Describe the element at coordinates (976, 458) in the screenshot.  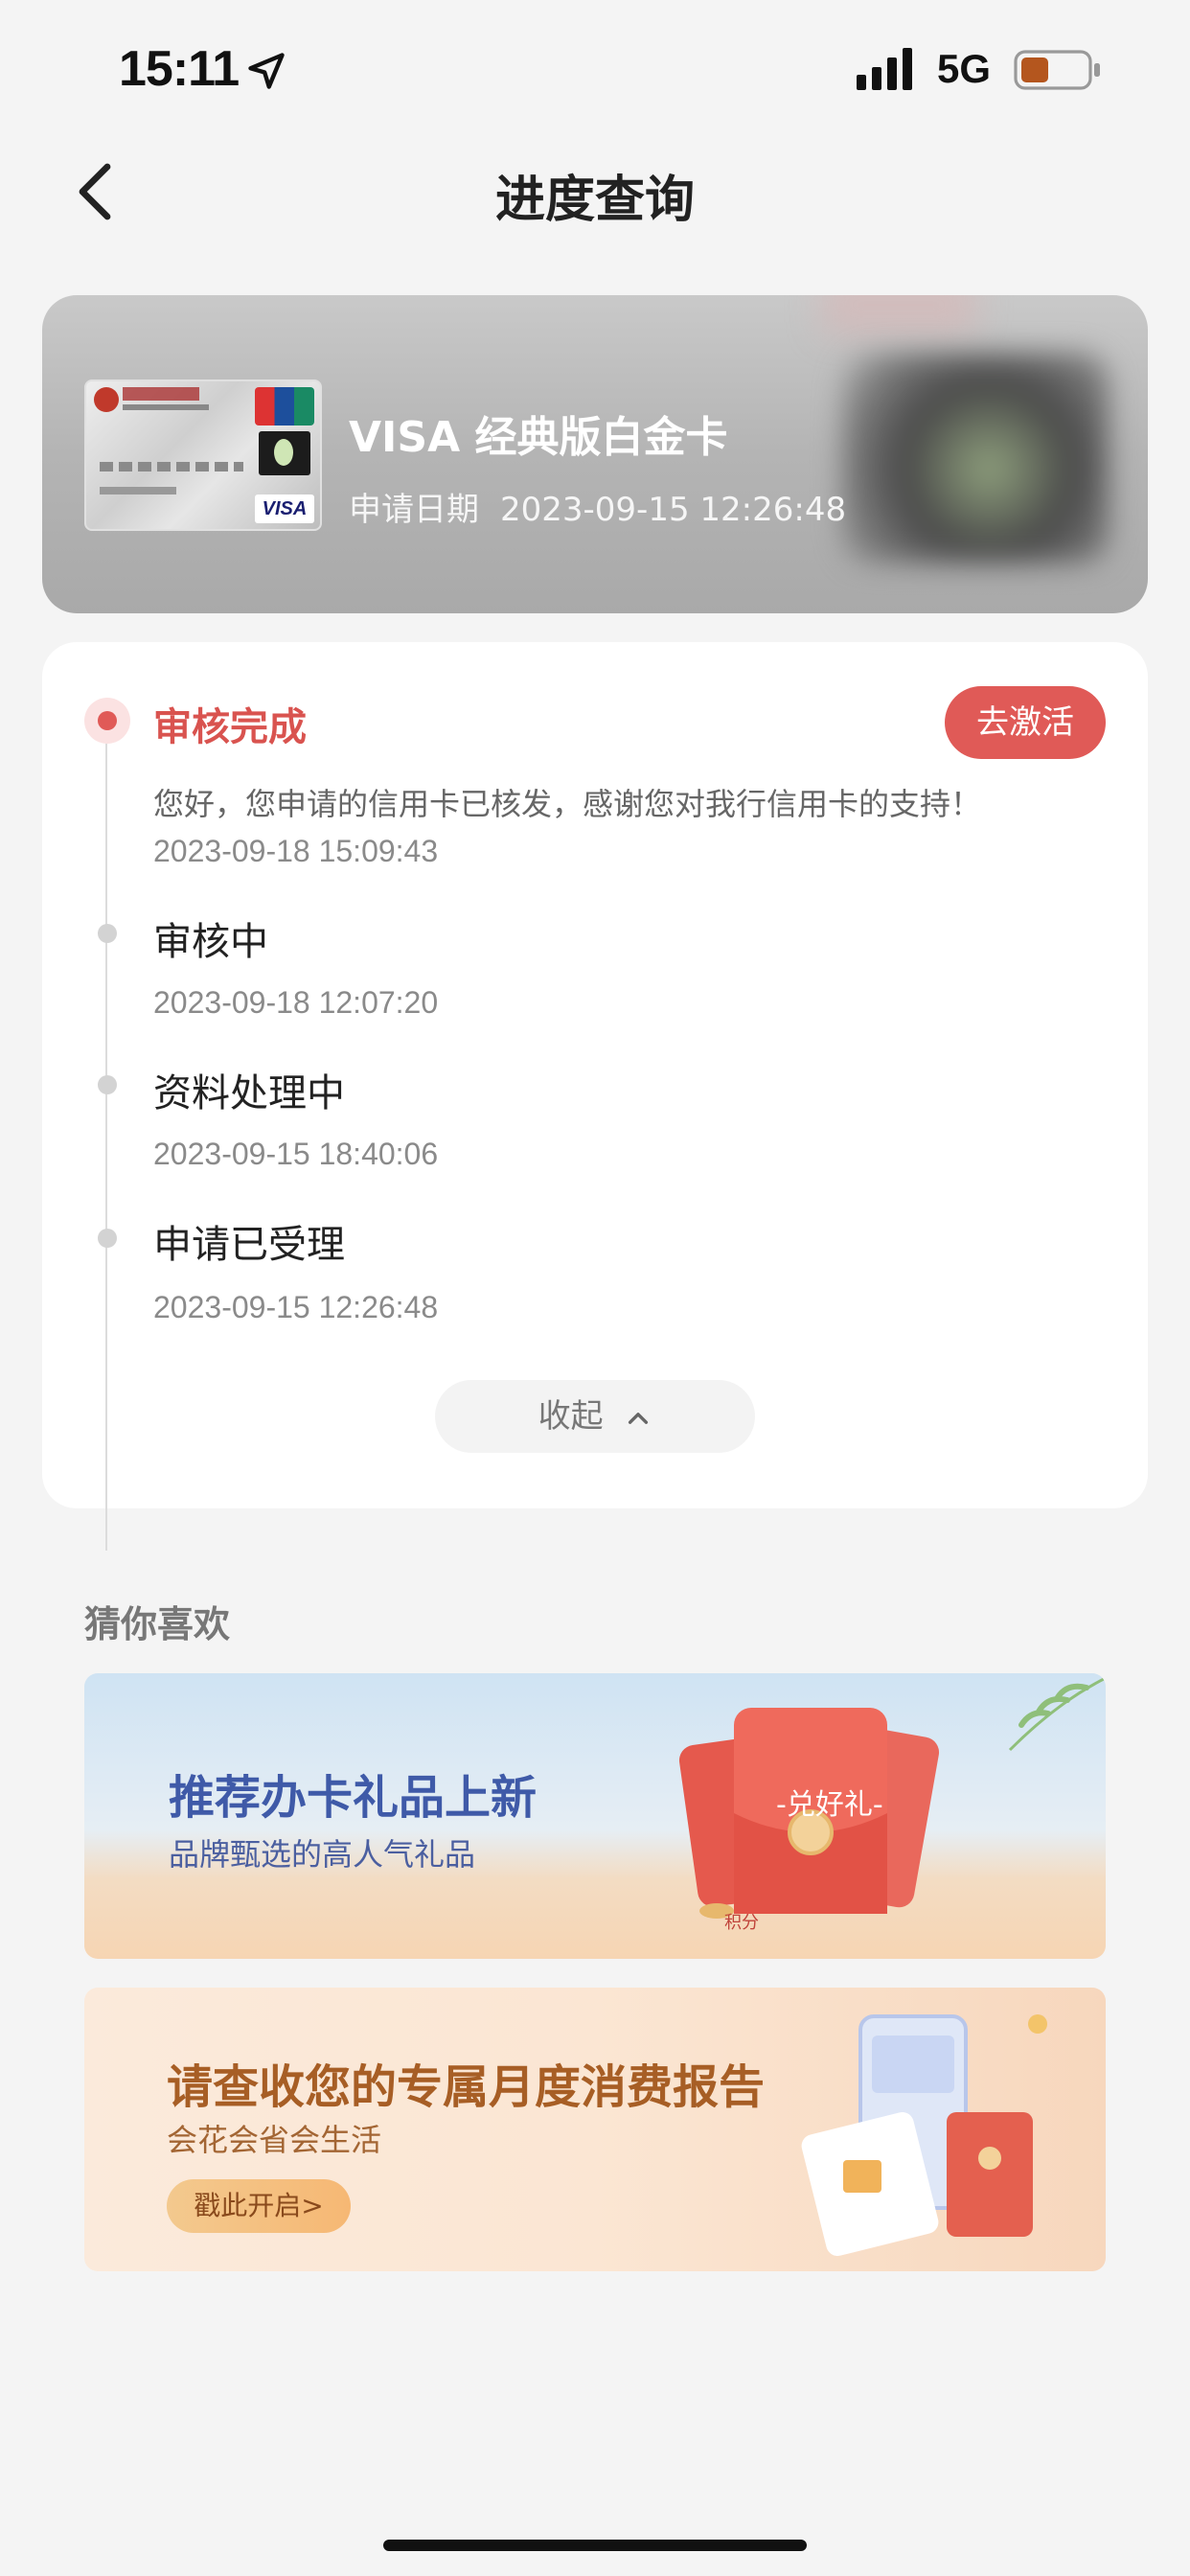
I see `blurred-card-art` at that location.